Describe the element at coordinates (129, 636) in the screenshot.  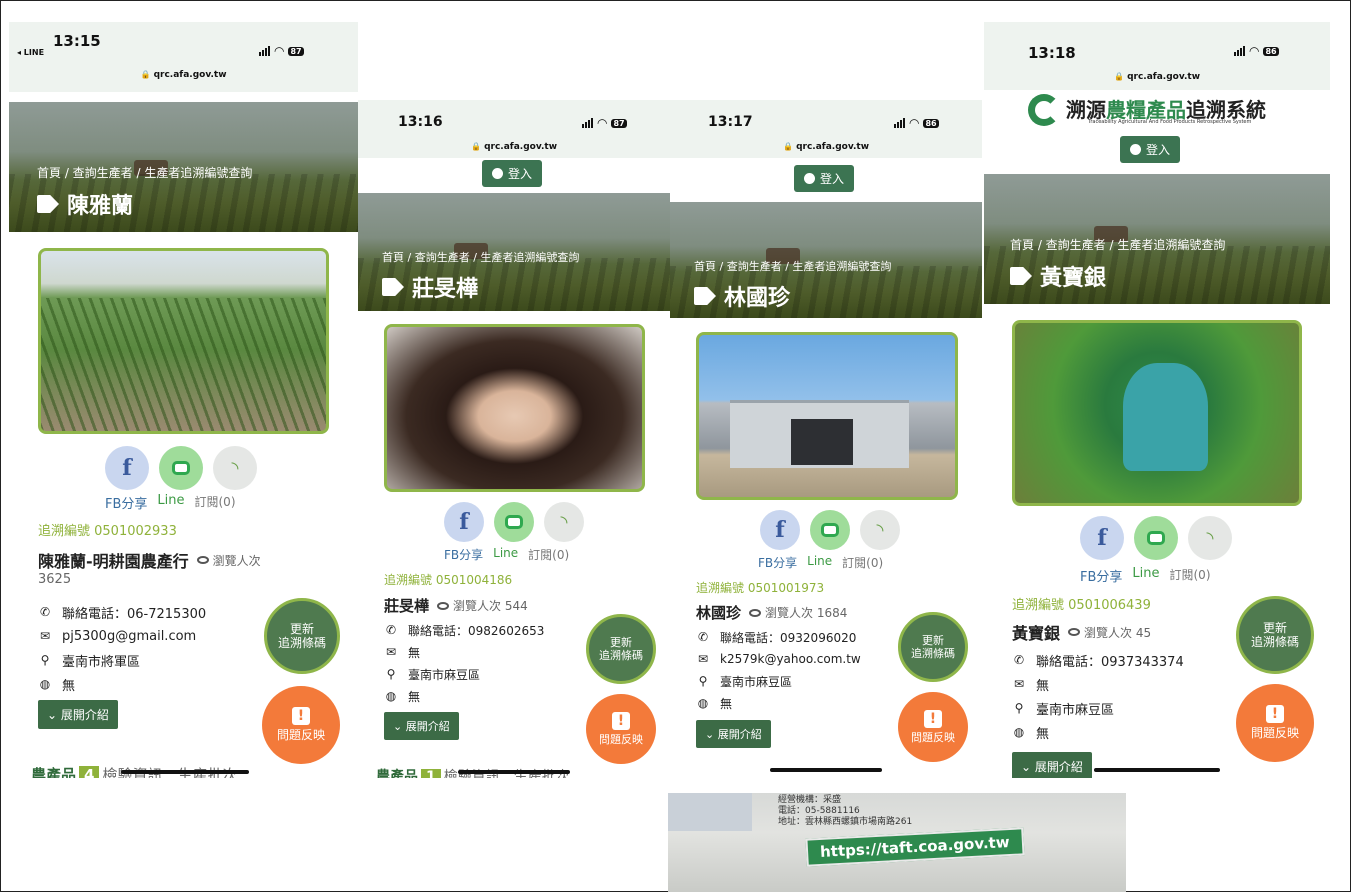
I see `email-value: pj5300g@gmail.com` at that location.